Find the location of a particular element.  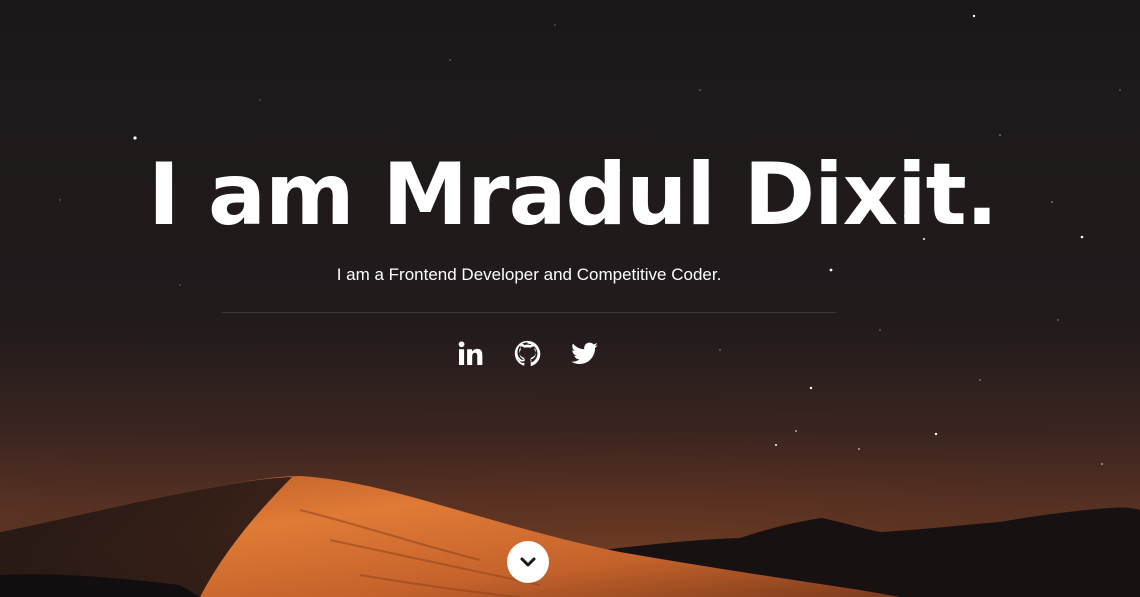

chevron-down-icon is located at coordinates (528, 562).